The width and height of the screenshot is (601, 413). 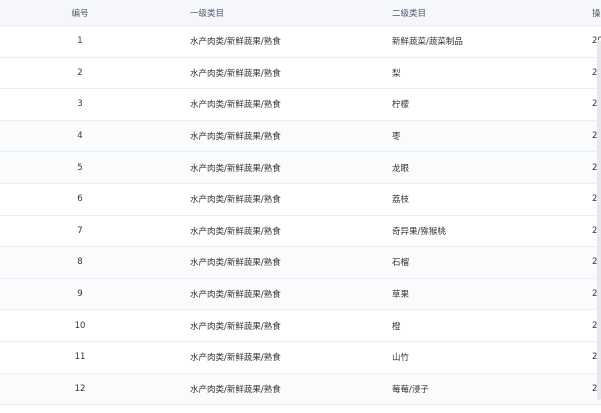 I want to click on table-row: 2水产肉类/新鲜蔬果/熟食梨20, so click(x=300, y=73).